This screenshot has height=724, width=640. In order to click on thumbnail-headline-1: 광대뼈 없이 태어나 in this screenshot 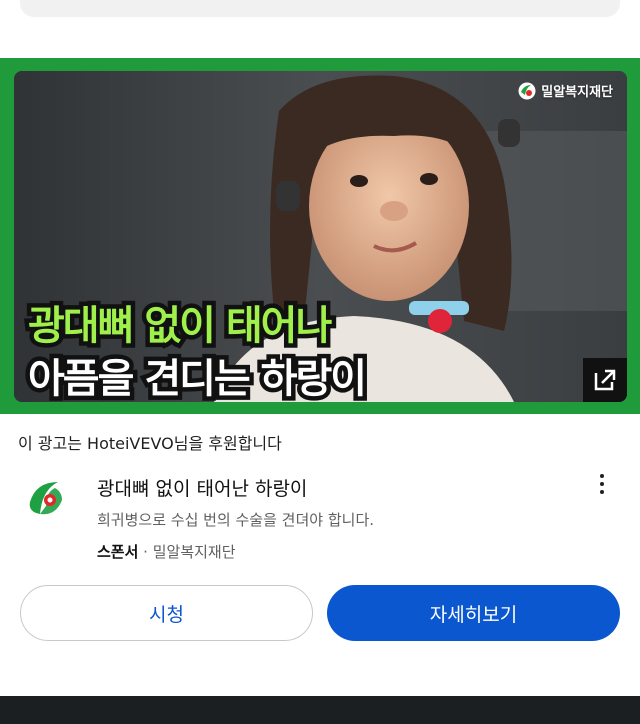, I will do `click(179, 326)`.